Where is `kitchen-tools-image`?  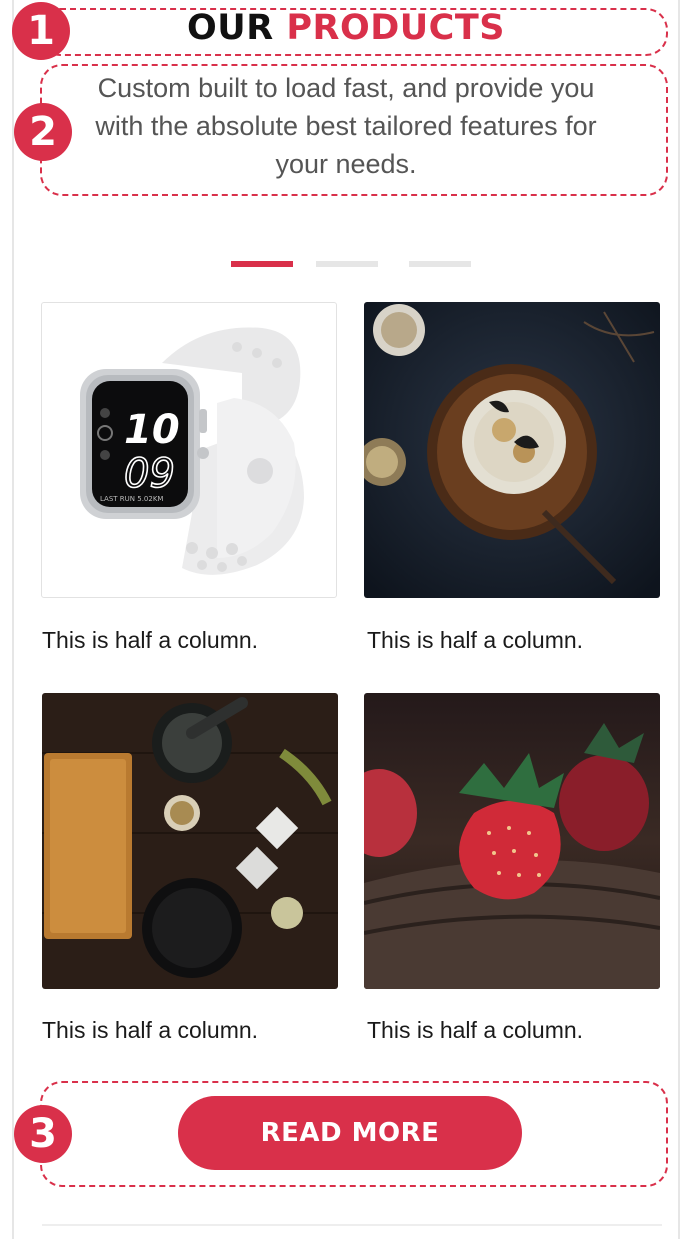 kitchen-tools-image is located at coordinates (190, 841).